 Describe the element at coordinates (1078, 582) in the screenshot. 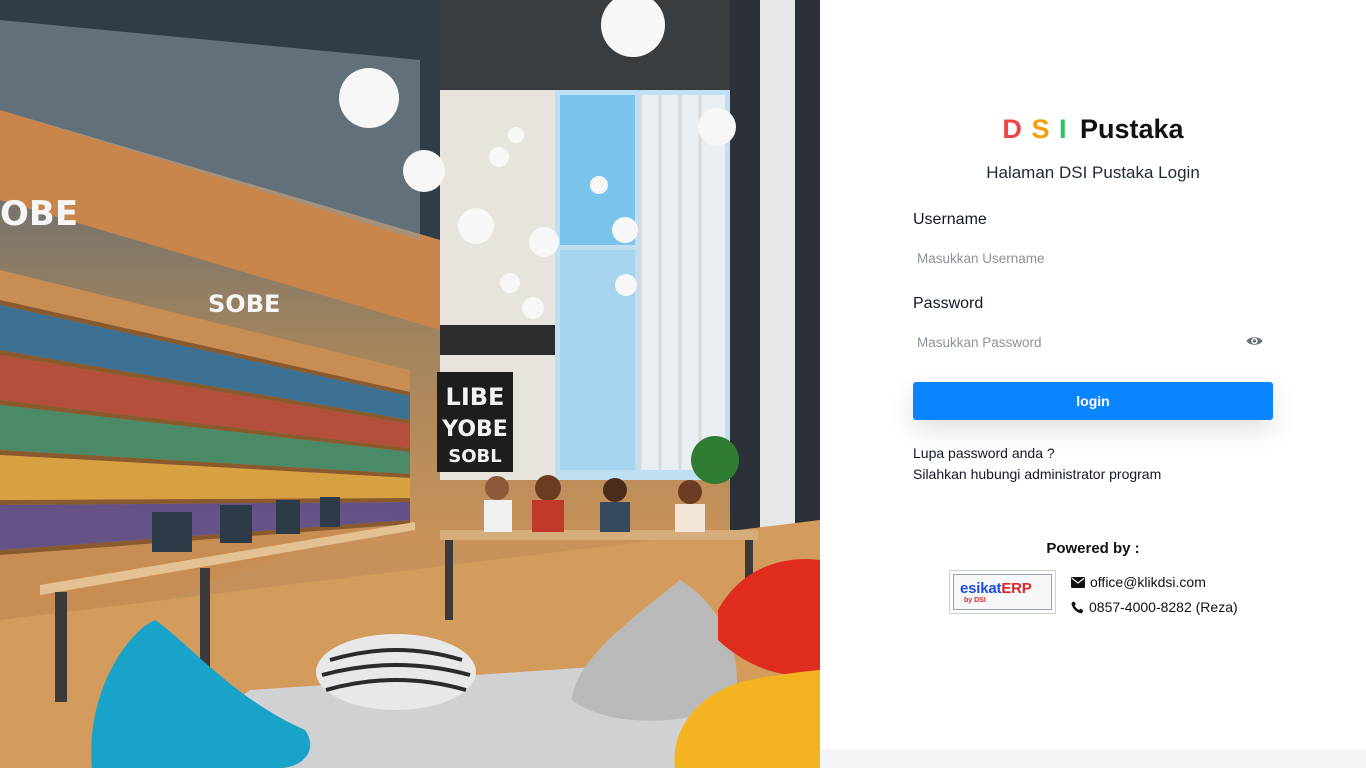

I see `envelope-icon` at that location.